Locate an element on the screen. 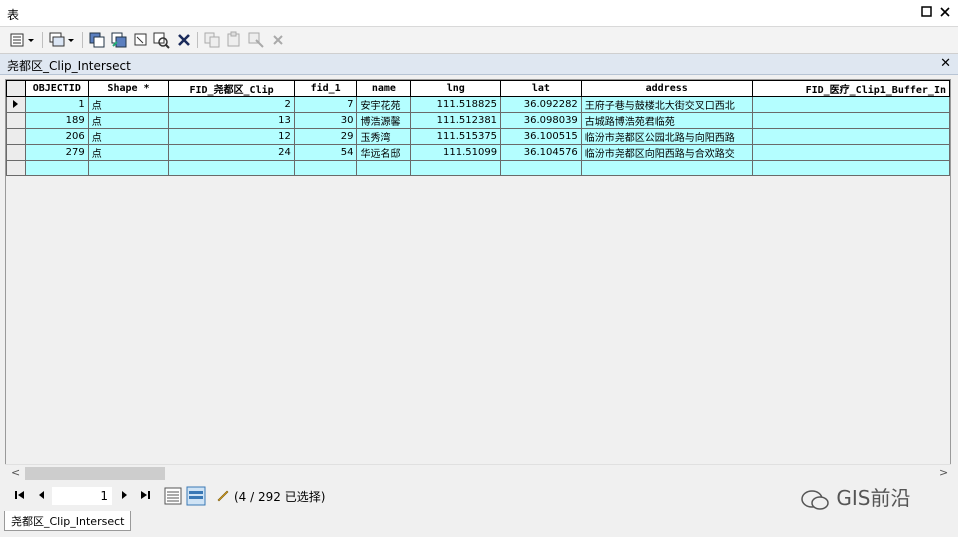 The width and height of the screenshot is (958, 537). table-cell: 临汾市尧都区向阳西路与合欢路交 is located at coordinates (666, 152).